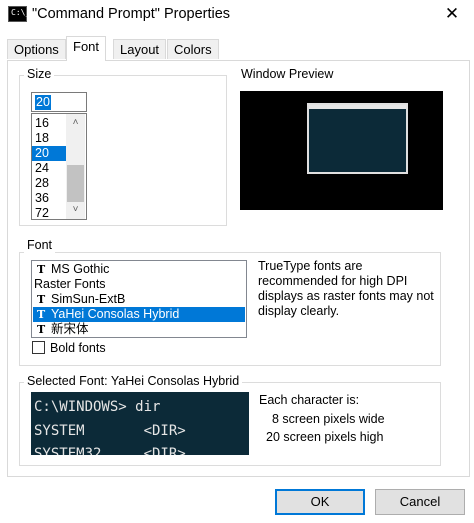 Image resolution: width=474 pixels, height=523 pixels. I want to click on size-item-16: 16, so click(51, 123).